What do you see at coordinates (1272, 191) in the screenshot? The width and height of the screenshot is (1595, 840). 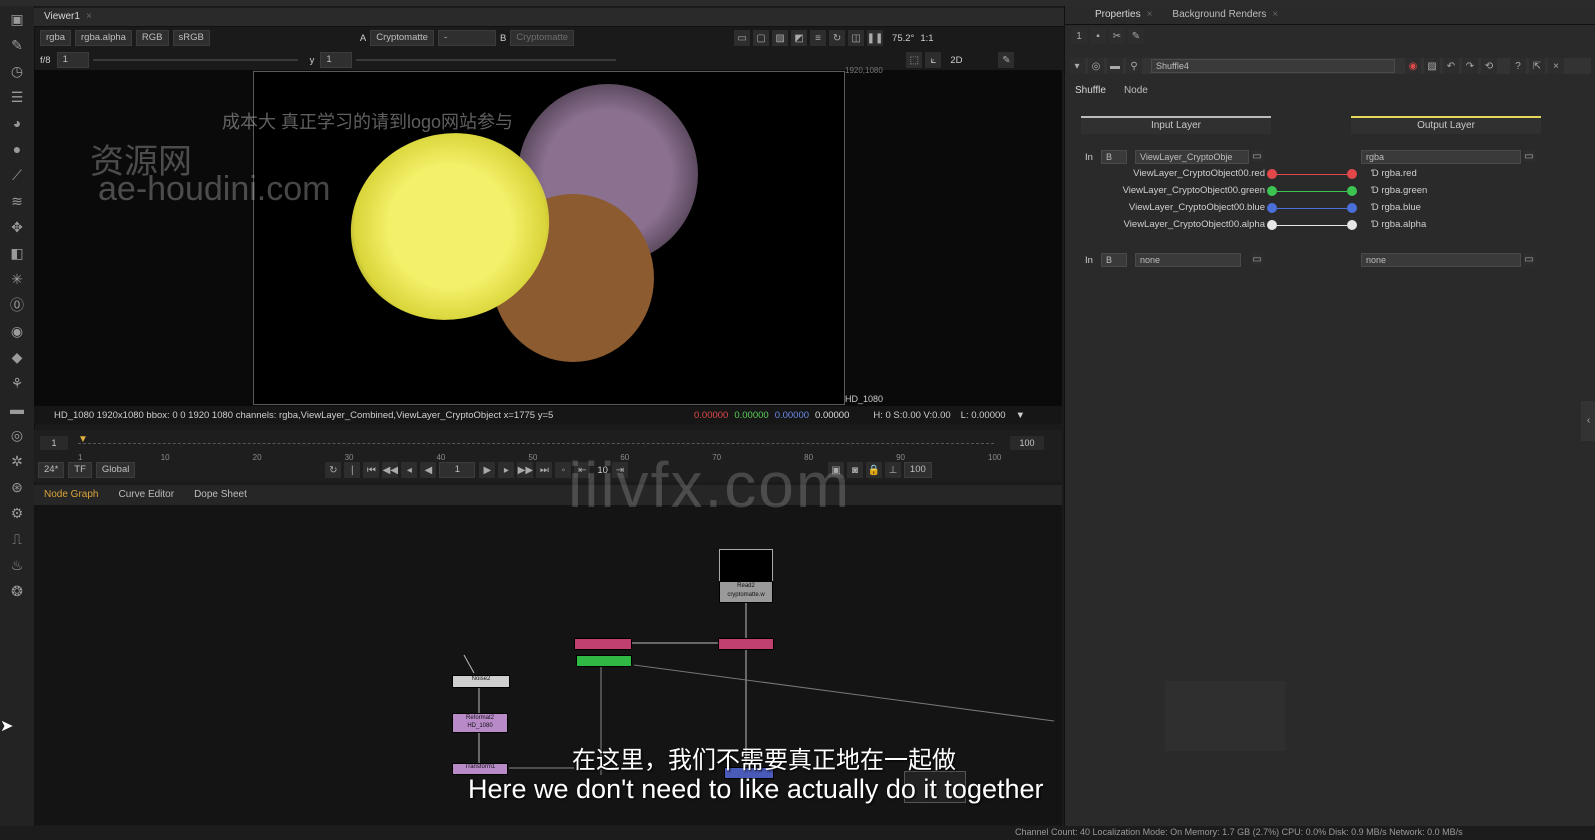 I see `in-dot-green` at bounding box center [1272, 191].